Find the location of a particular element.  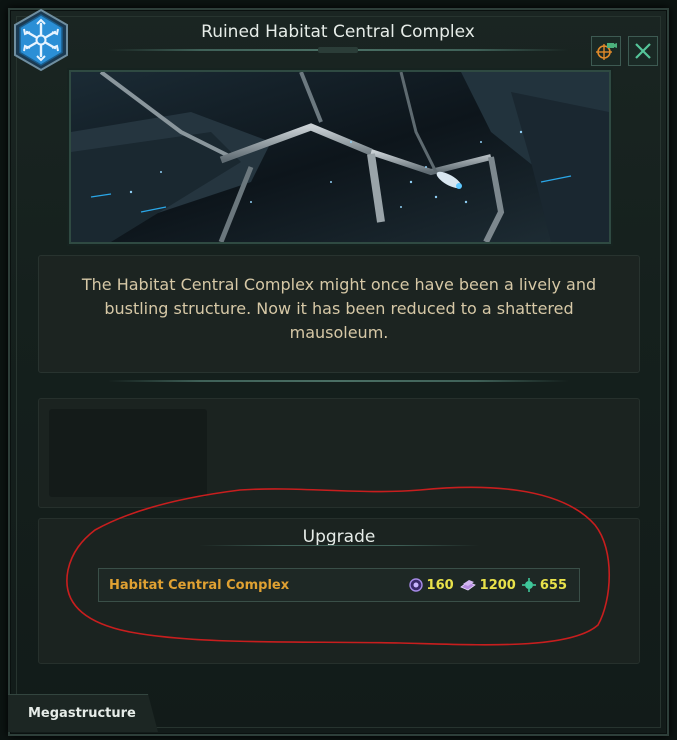

window-title: Ruined Habitat Central Complex is located at coordinates (338, 32).